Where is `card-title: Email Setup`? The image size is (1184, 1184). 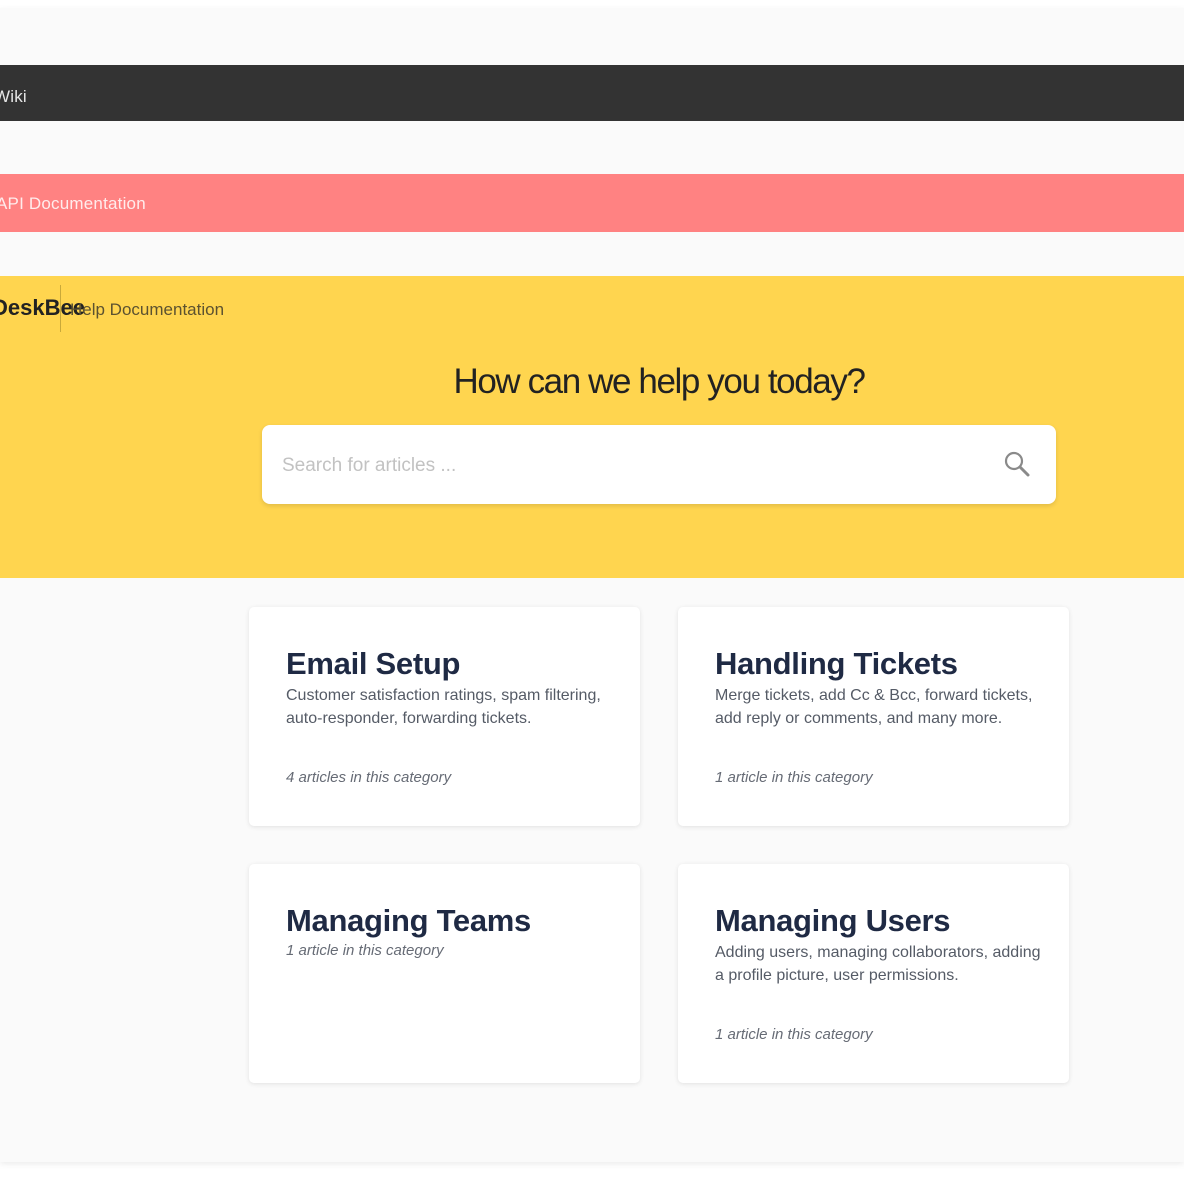
card-title: Email Setup is located at coordinates (373, 664).